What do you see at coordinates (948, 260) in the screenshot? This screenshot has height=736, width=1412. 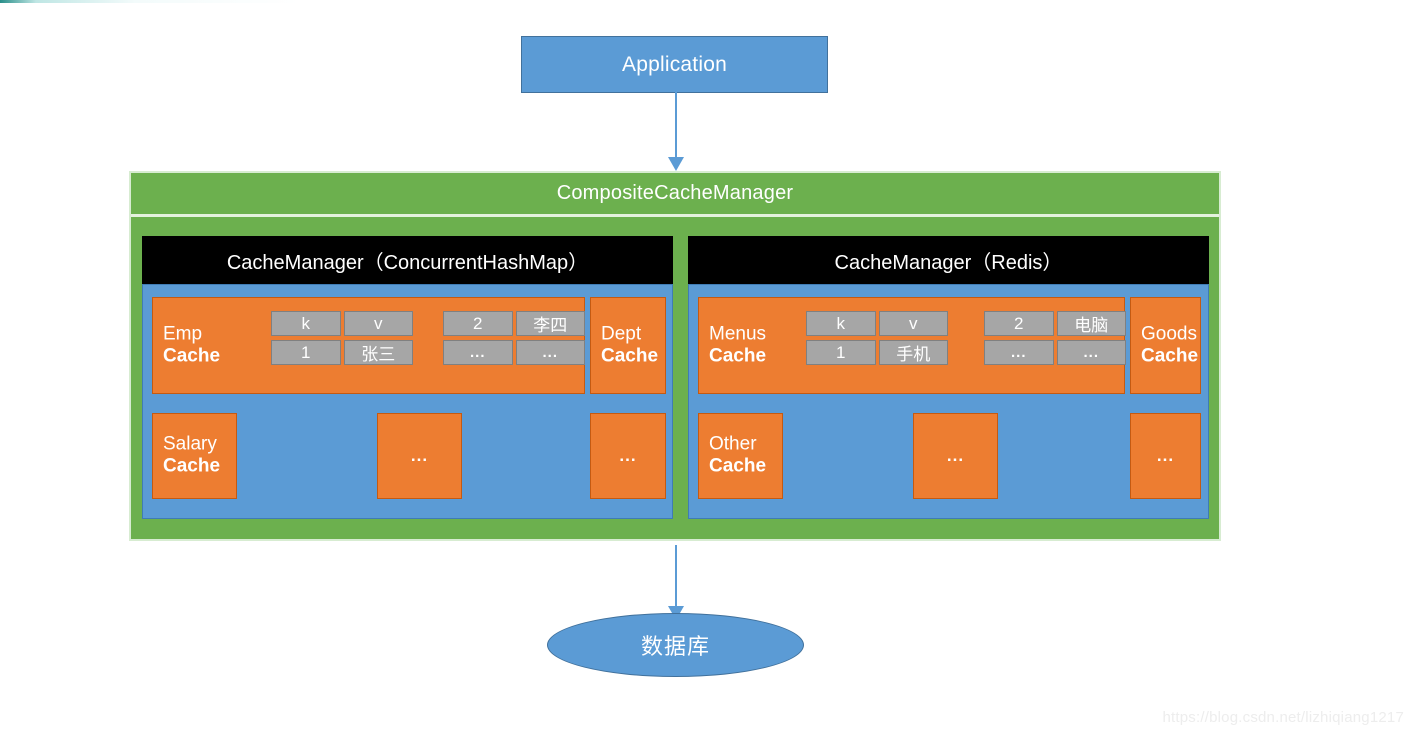 I see `cache-manager-header: CacheManager（Redis）` at bounding box center [948, 260].